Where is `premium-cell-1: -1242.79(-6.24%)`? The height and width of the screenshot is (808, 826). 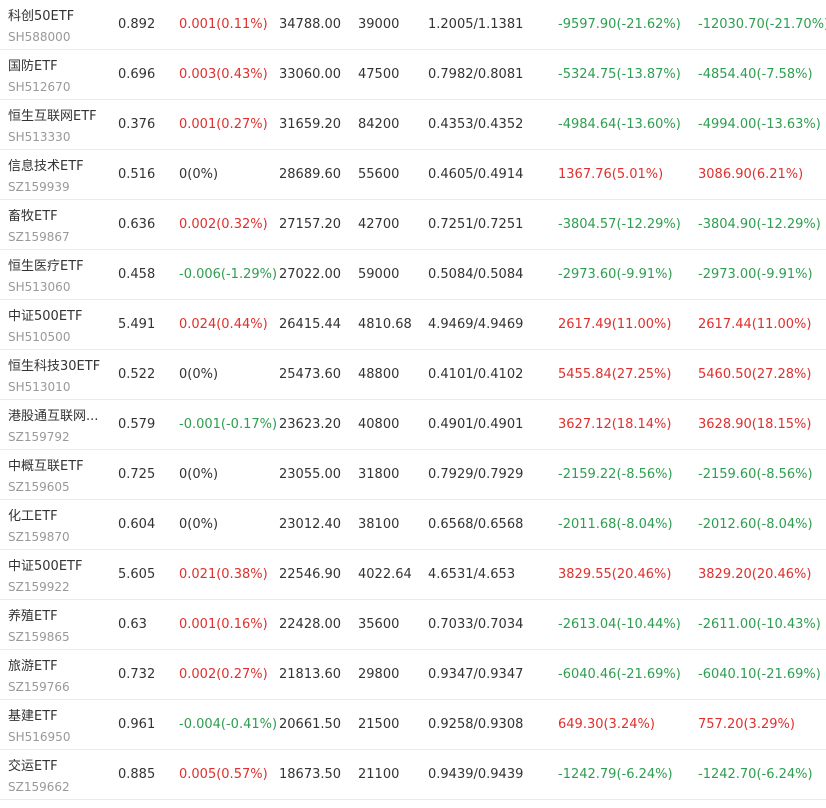 premium-cell-1: -1242.79(-6.24%) is located at coordinates (615, 774).